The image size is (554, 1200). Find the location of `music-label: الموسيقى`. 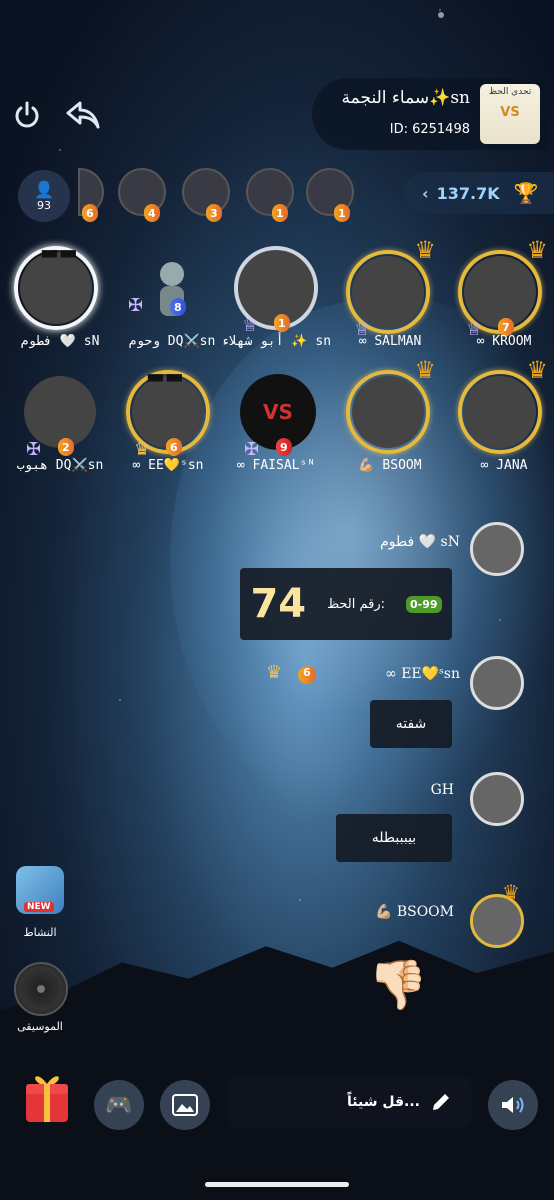

music-label: الموسيقى is located at coordinates (40, 1026).